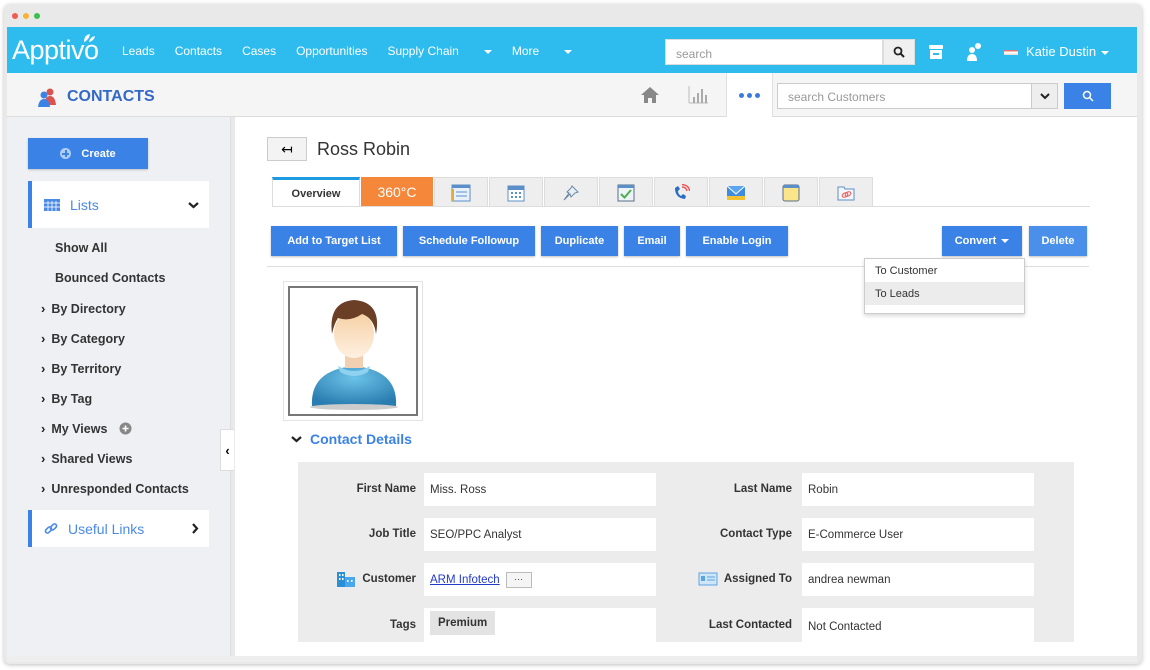 Image resolution: width=1150 pixels, height=670 pixels. I want to click on sidebar-item-by-directory: › By Directory, so click(83, 308).